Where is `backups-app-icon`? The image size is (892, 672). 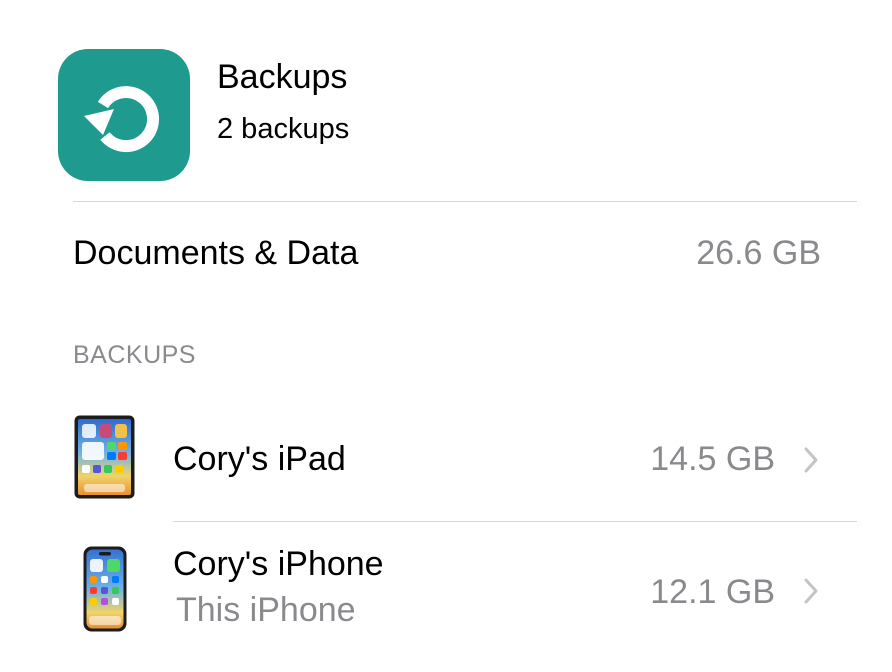
backups-app-icon is located at coordinates (124, 115).